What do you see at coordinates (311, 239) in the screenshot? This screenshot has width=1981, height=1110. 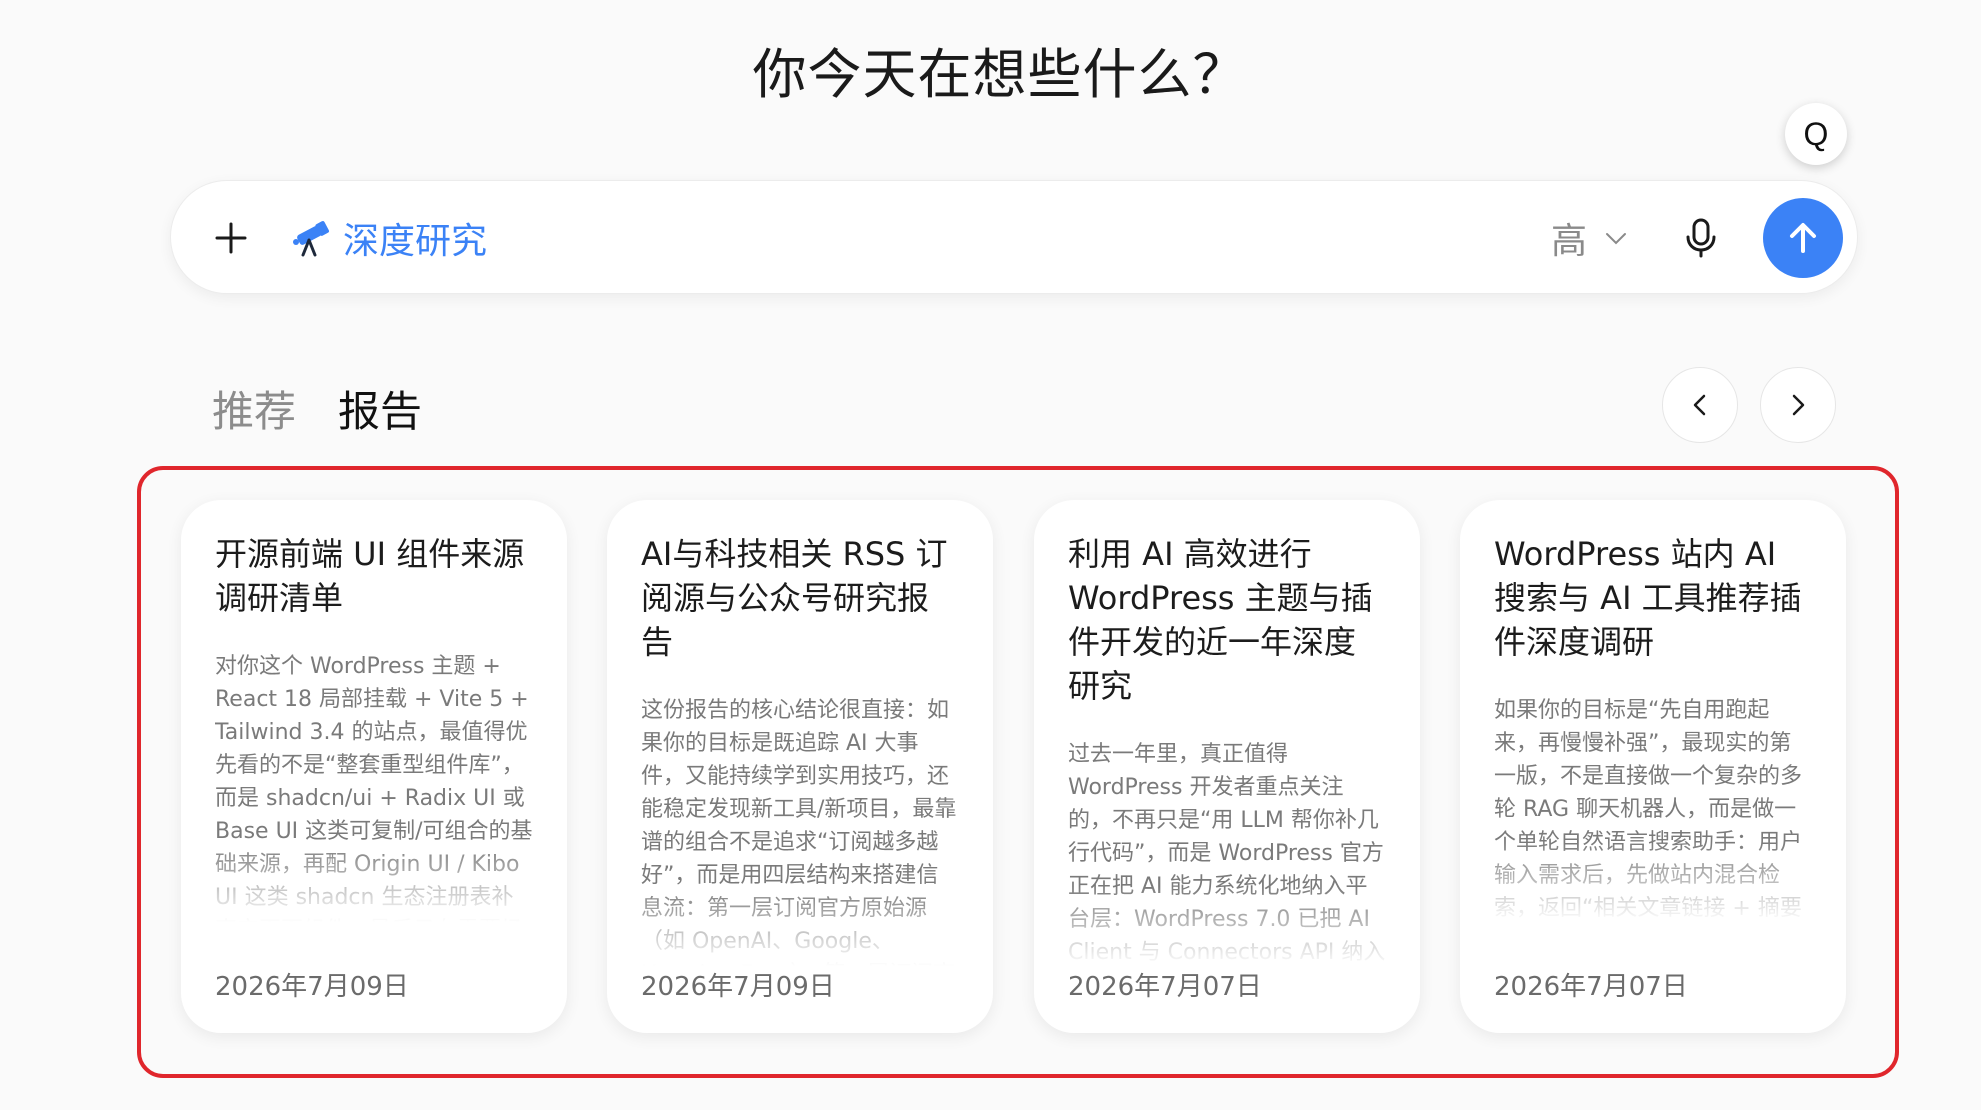 I see `telescope-icon` at bounding box center [311, 239].